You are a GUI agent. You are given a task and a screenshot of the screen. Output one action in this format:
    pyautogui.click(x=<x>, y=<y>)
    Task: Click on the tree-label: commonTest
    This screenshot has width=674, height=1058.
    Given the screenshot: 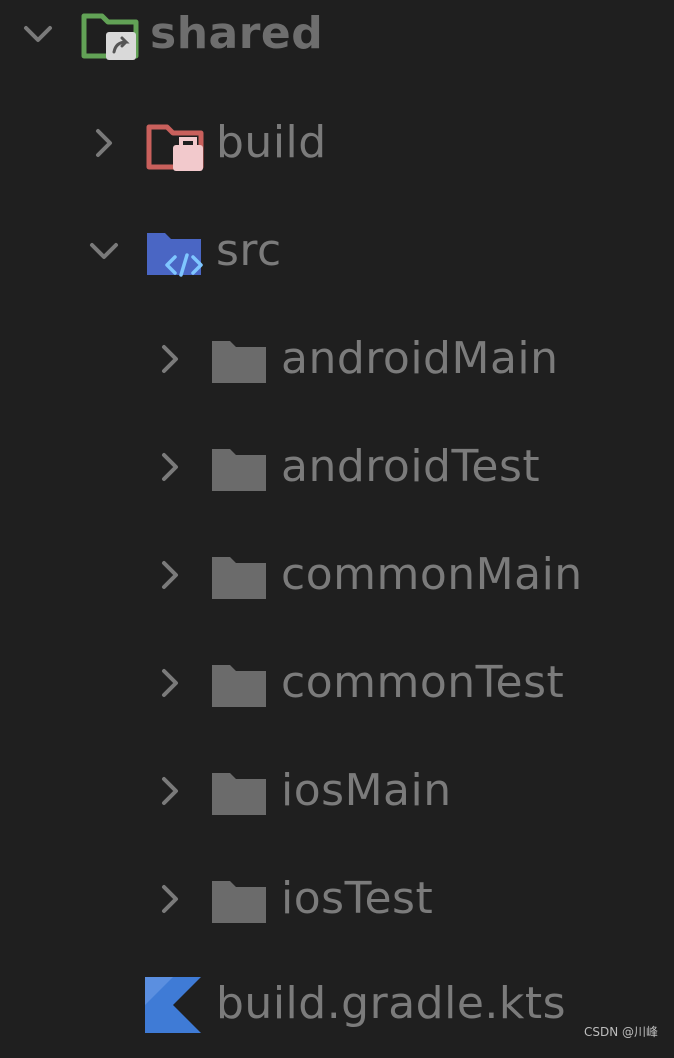 What is the action you would take?
    pyautogui.click(x=423, y=682)
    